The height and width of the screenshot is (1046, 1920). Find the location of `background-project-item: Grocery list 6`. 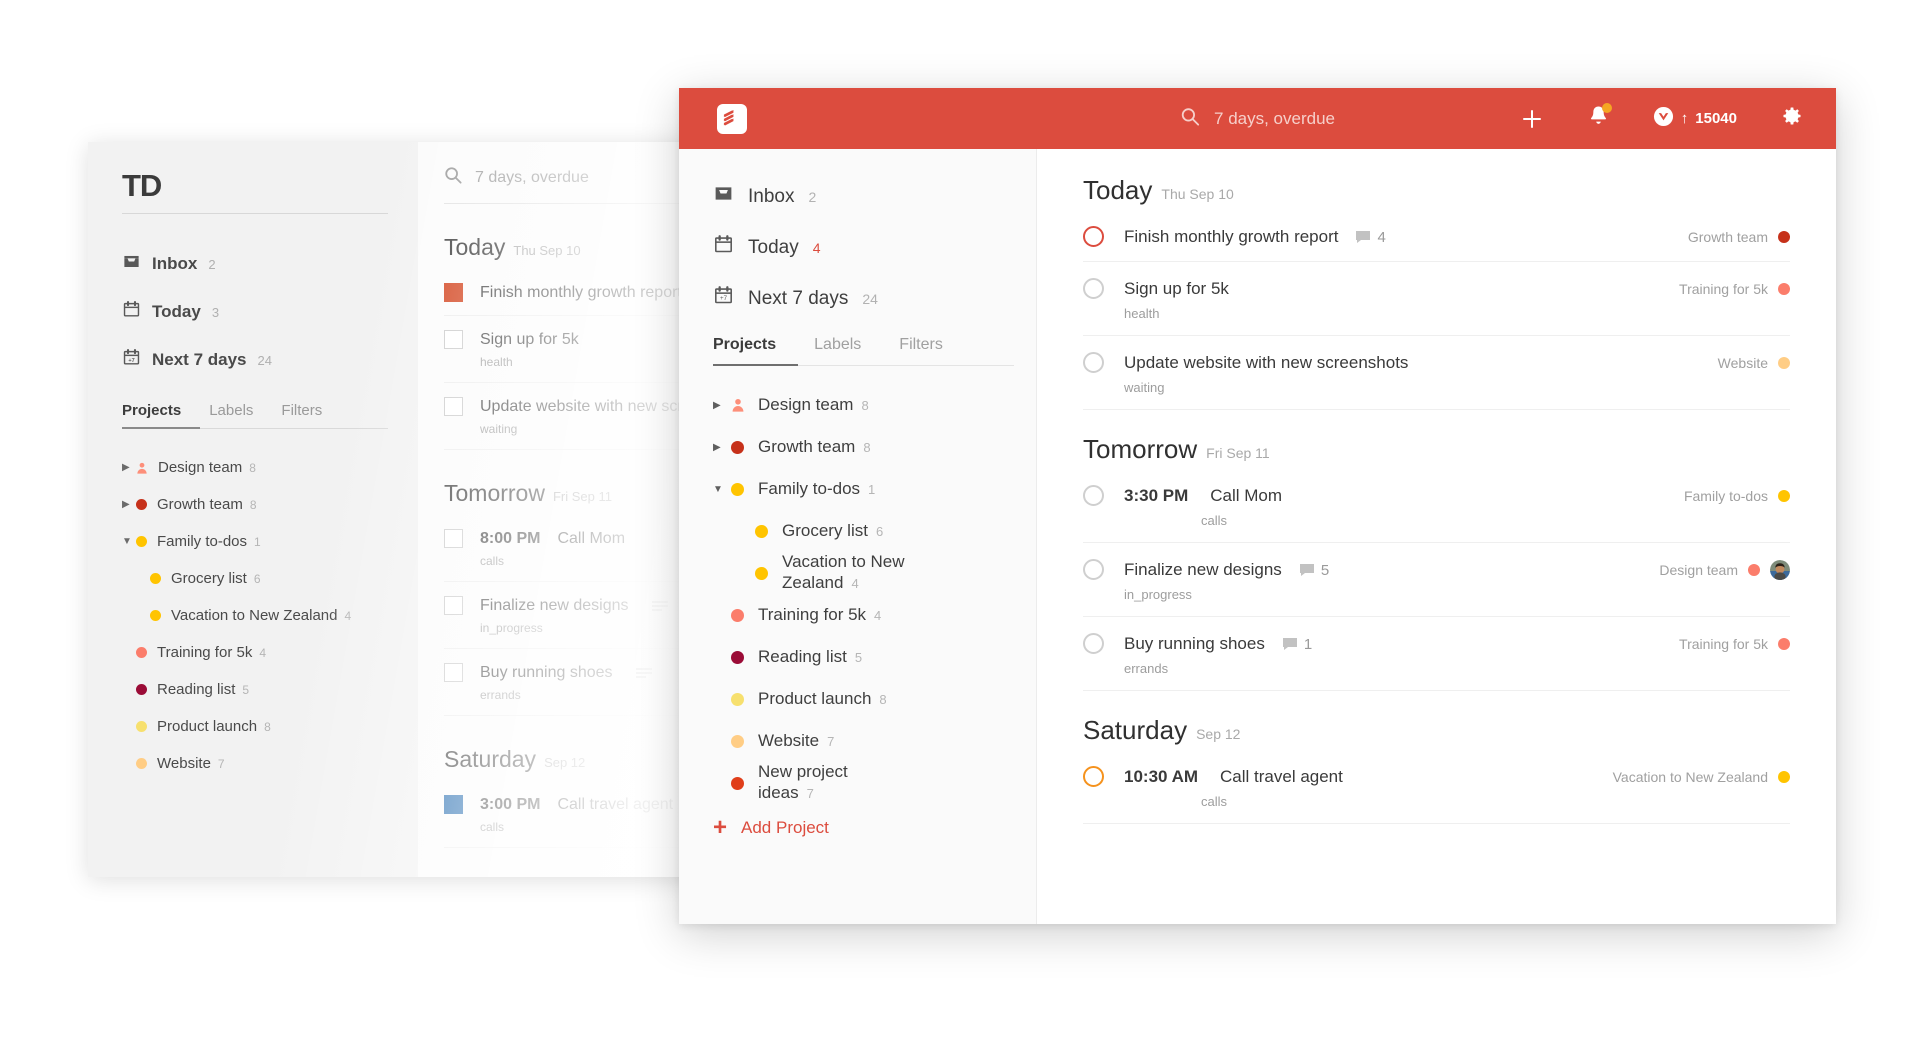

background-project-item: Grocery list 6 is located at coordinates (255, 578).